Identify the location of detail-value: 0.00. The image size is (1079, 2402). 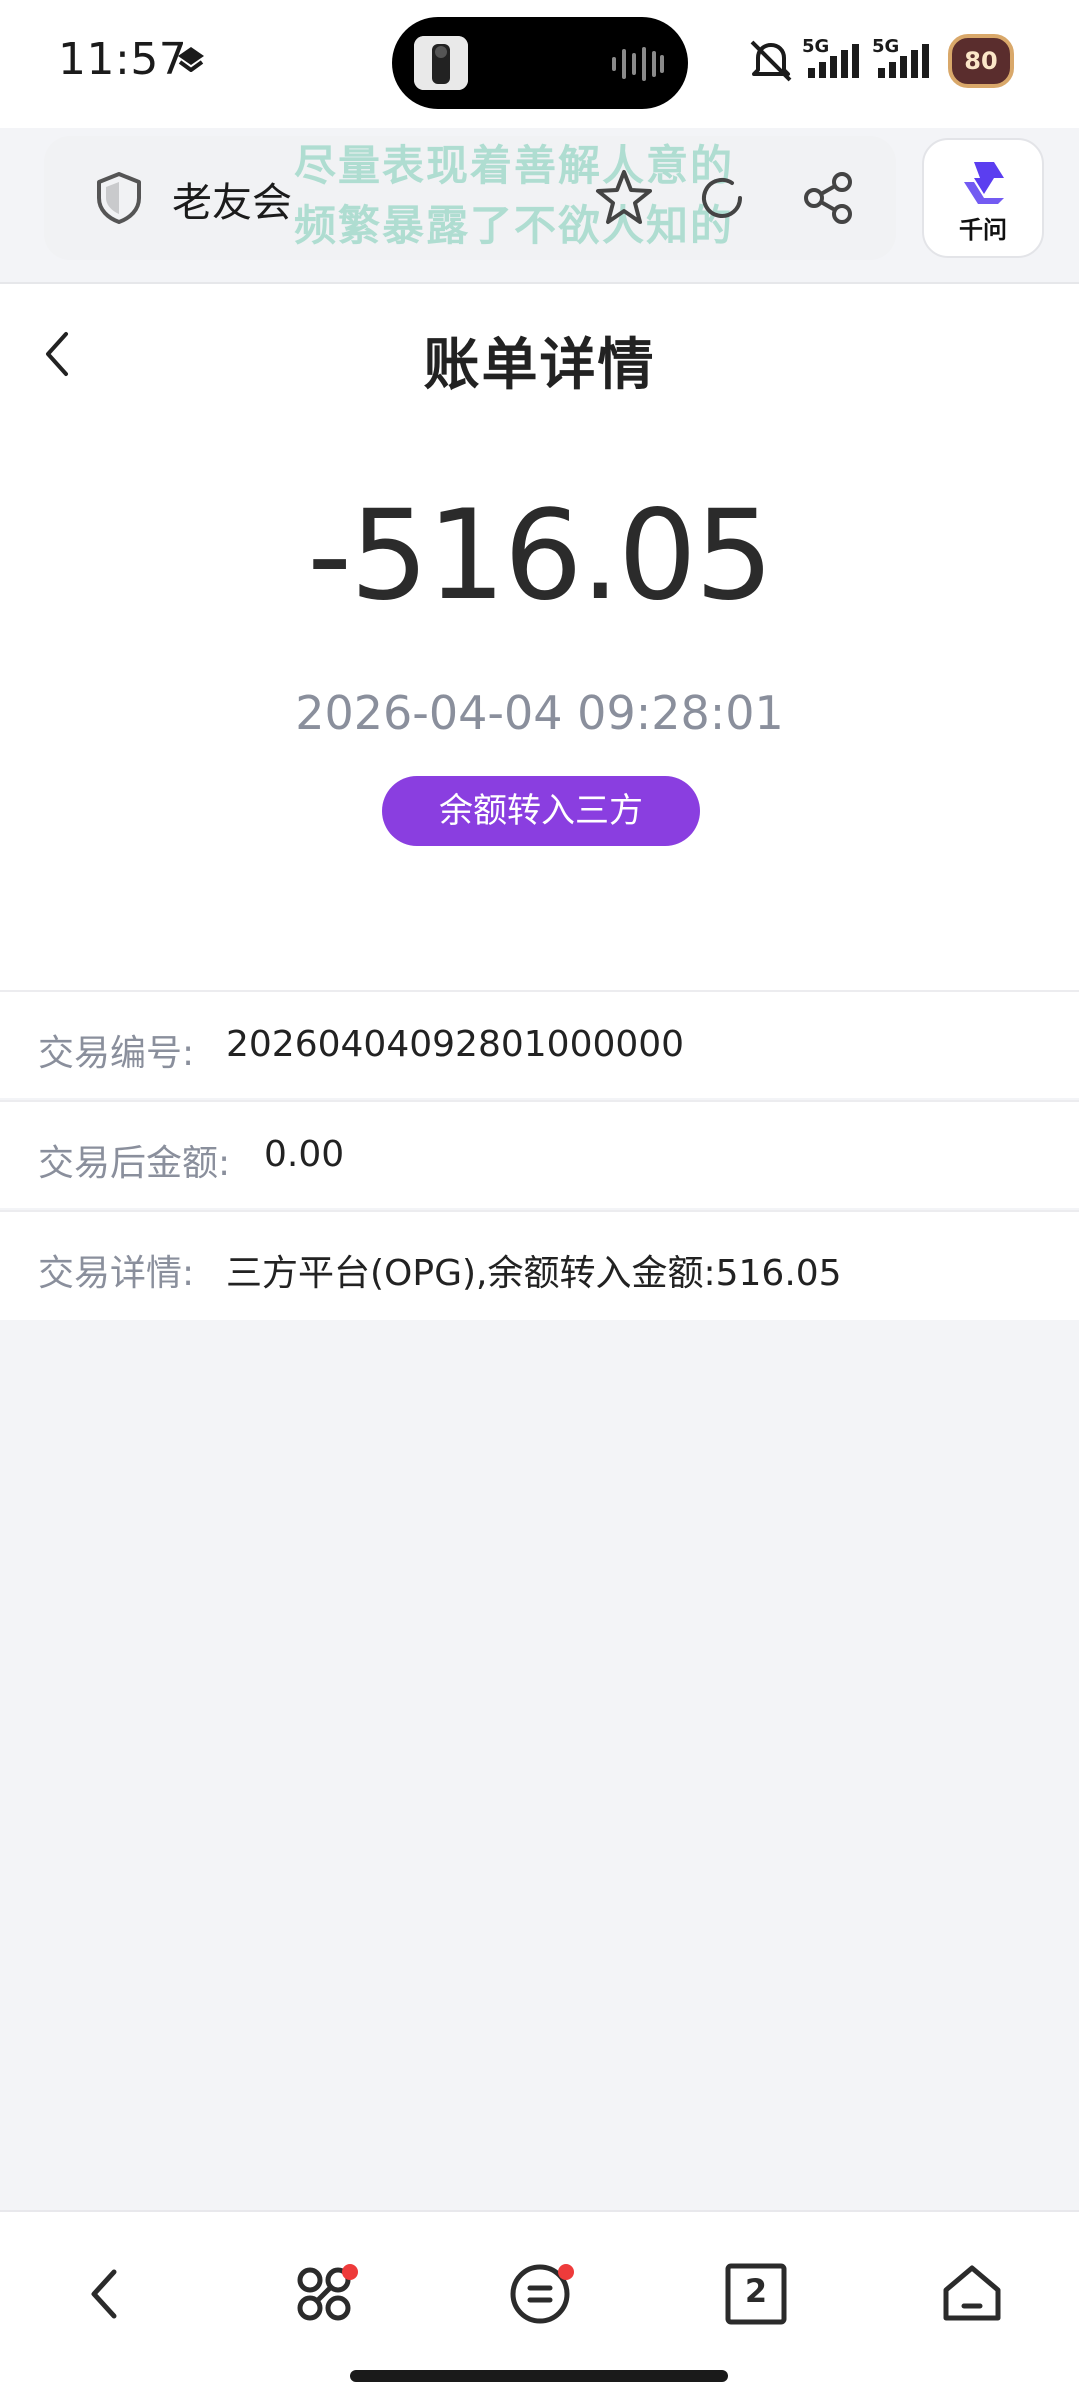
(304, 1154).